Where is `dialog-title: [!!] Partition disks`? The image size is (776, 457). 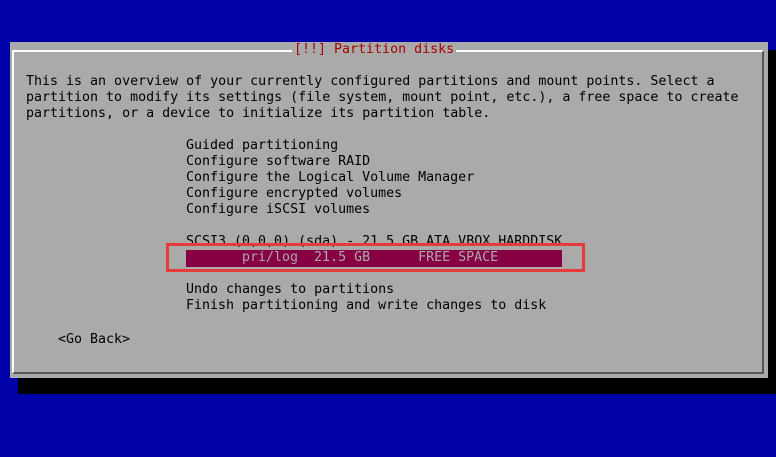 dialog-title: [!!] Partition disks is located at coordinates (374, 50).